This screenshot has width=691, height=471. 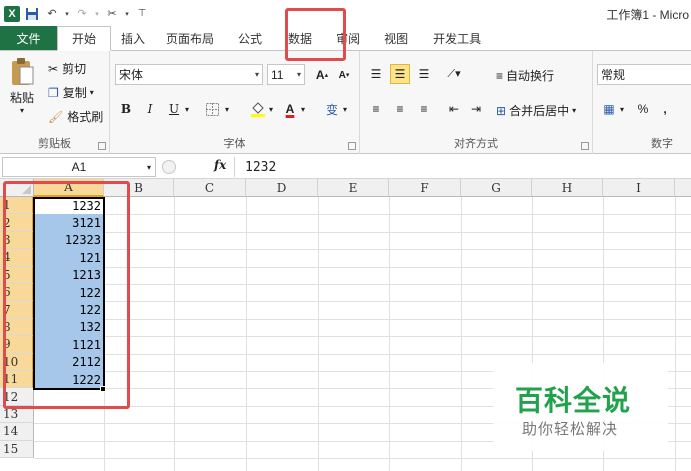 What do you see at coordinates (282, 188) in the screenshot?
I see `column-header-d: D` at bounding box center [282, 188].